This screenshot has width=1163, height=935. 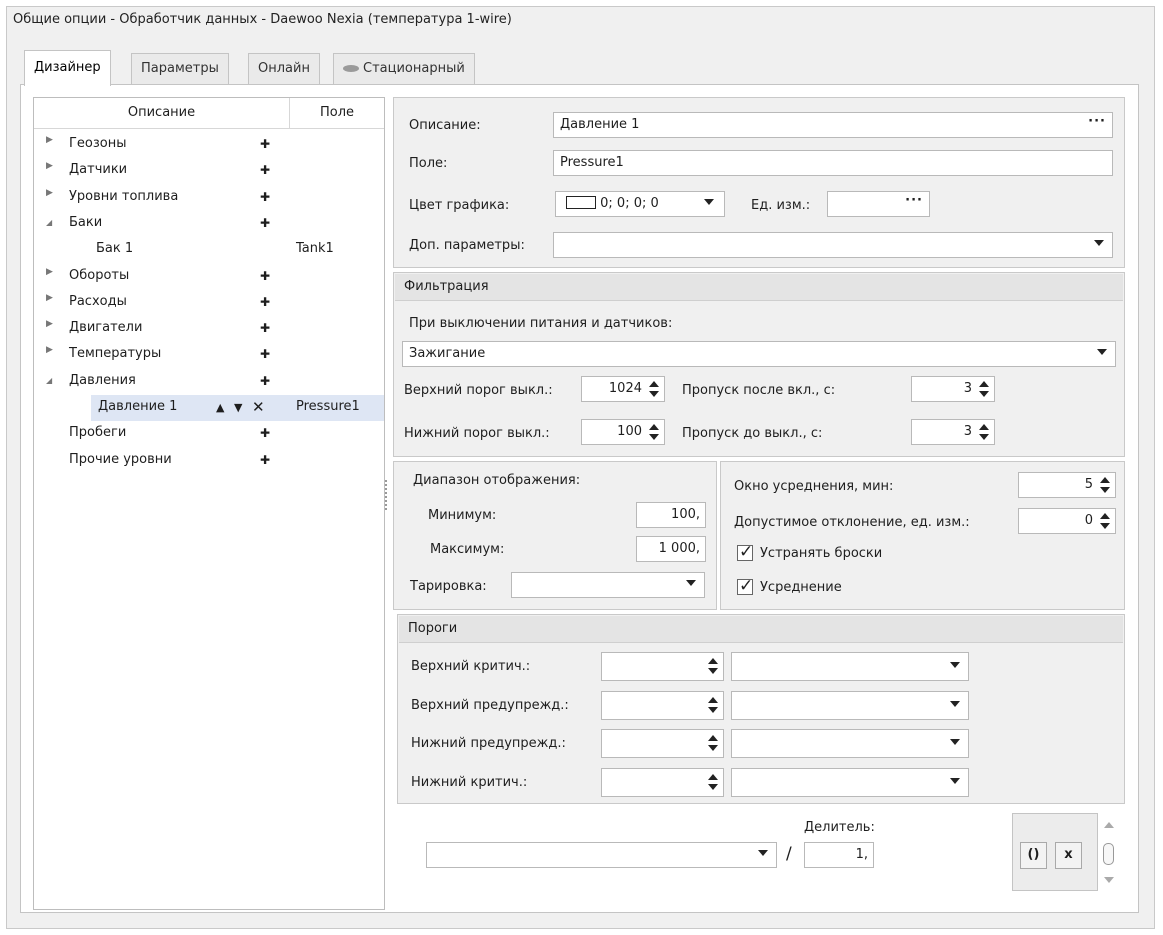 I want to click on parentheses-button: (), so click(x=1033, y=855).